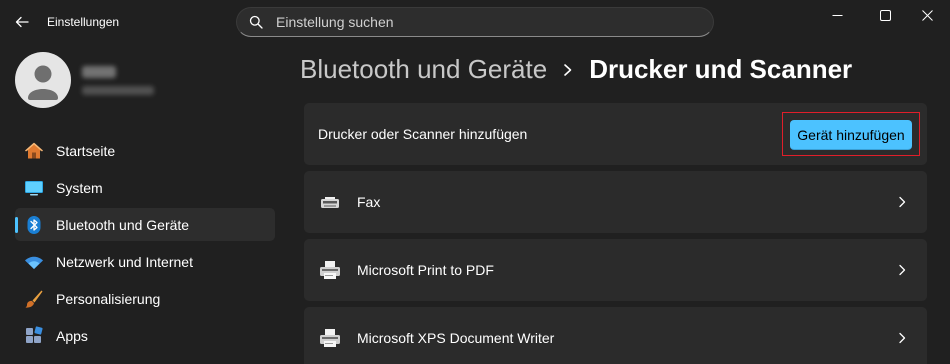  I want to click on sidebar-item-system: System, so click(145, 187).